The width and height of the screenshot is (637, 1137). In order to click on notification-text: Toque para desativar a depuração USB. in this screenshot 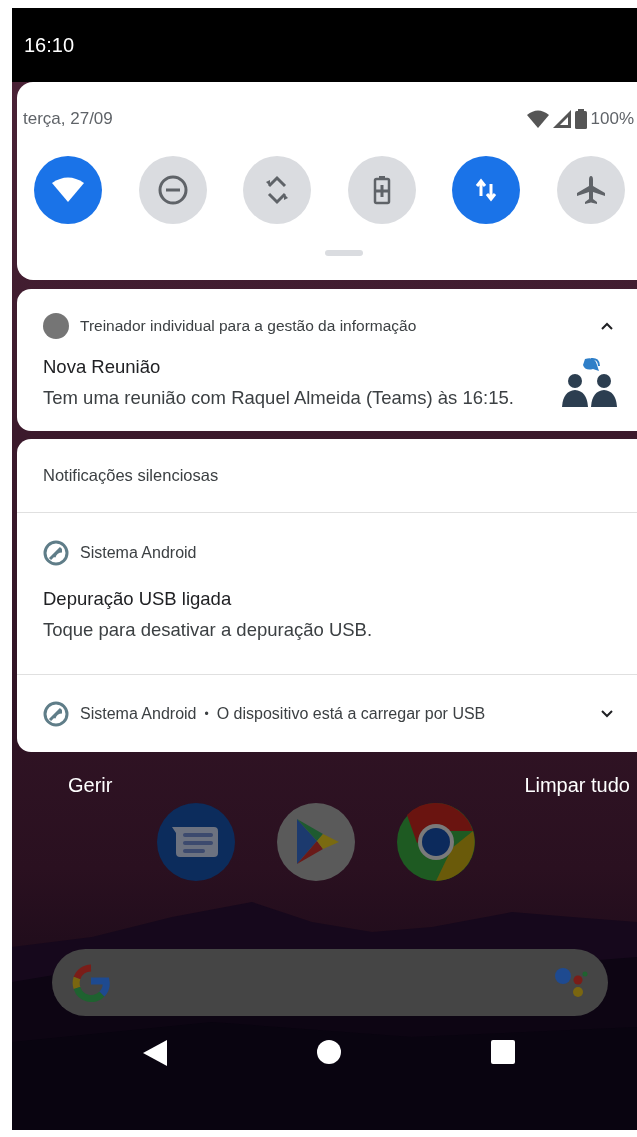, I will do `click(208, 630)`.